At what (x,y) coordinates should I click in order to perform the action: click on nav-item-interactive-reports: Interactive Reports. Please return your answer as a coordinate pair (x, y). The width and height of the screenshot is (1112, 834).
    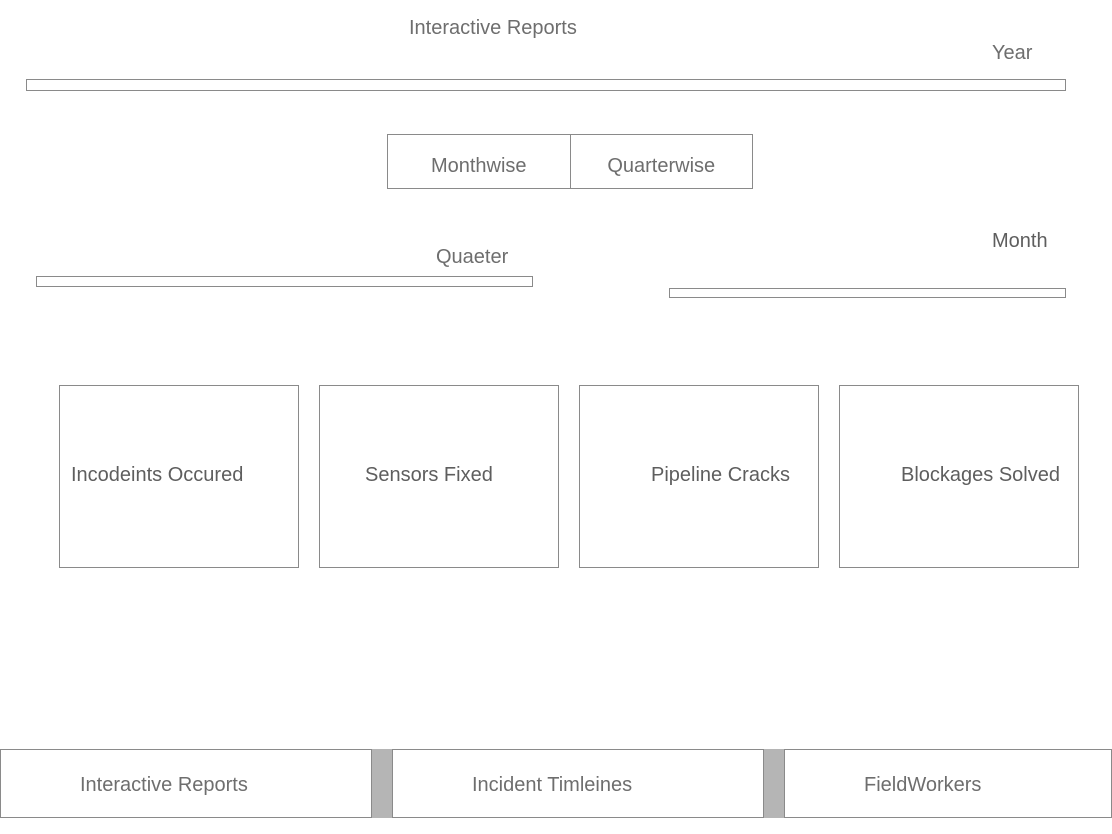
    Looking at the image, I should click on (186, 783).